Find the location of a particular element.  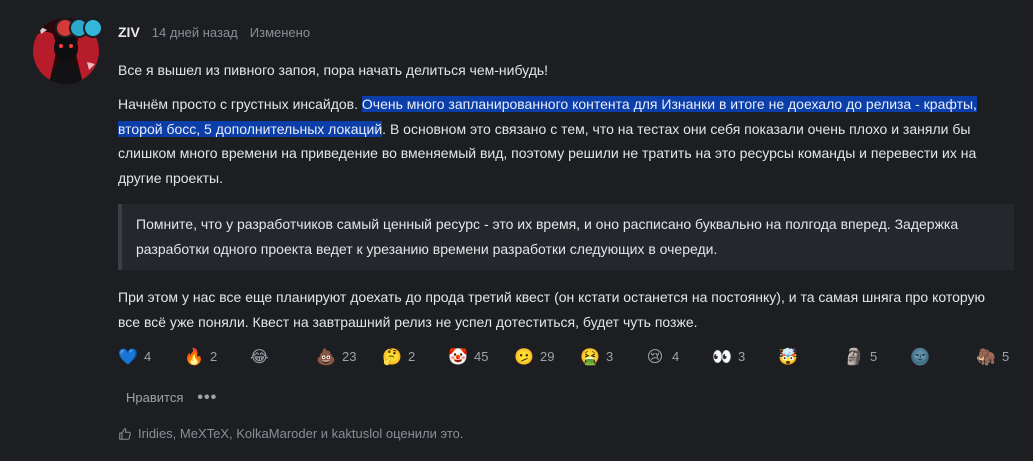

reaction-blue-heart: 💙 4 is located at coordinates (151, 356).